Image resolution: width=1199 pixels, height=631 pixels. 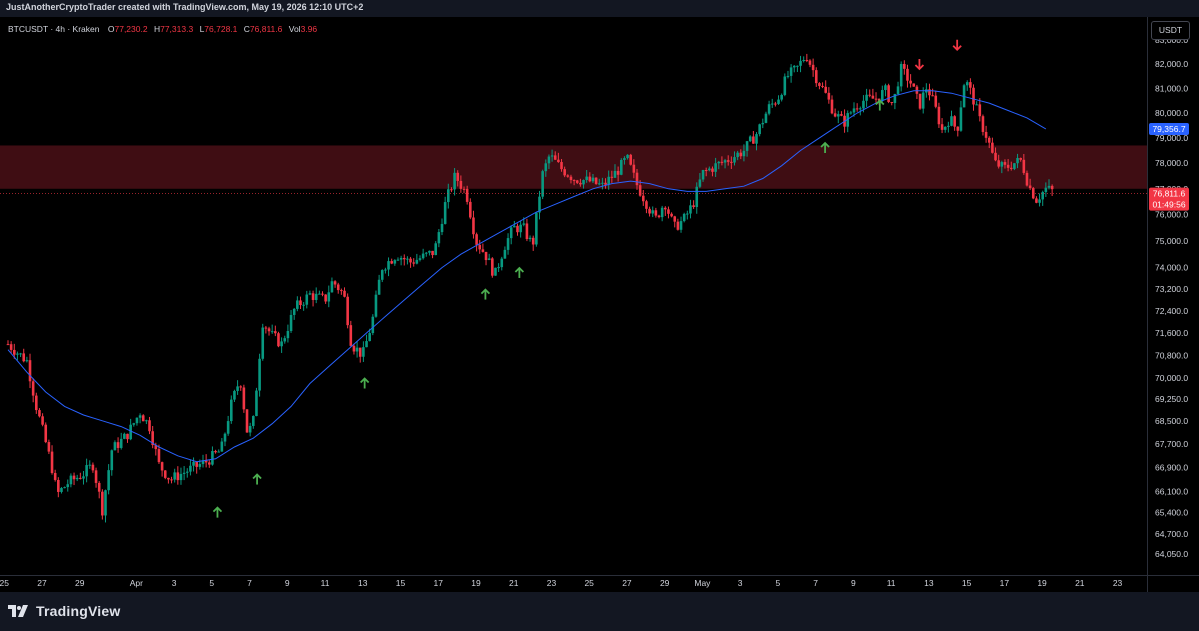 What do you see at coordinates (4, 583) in the screenshot?
I see `time-tick-label: 25` at bounding box center [4, 583].